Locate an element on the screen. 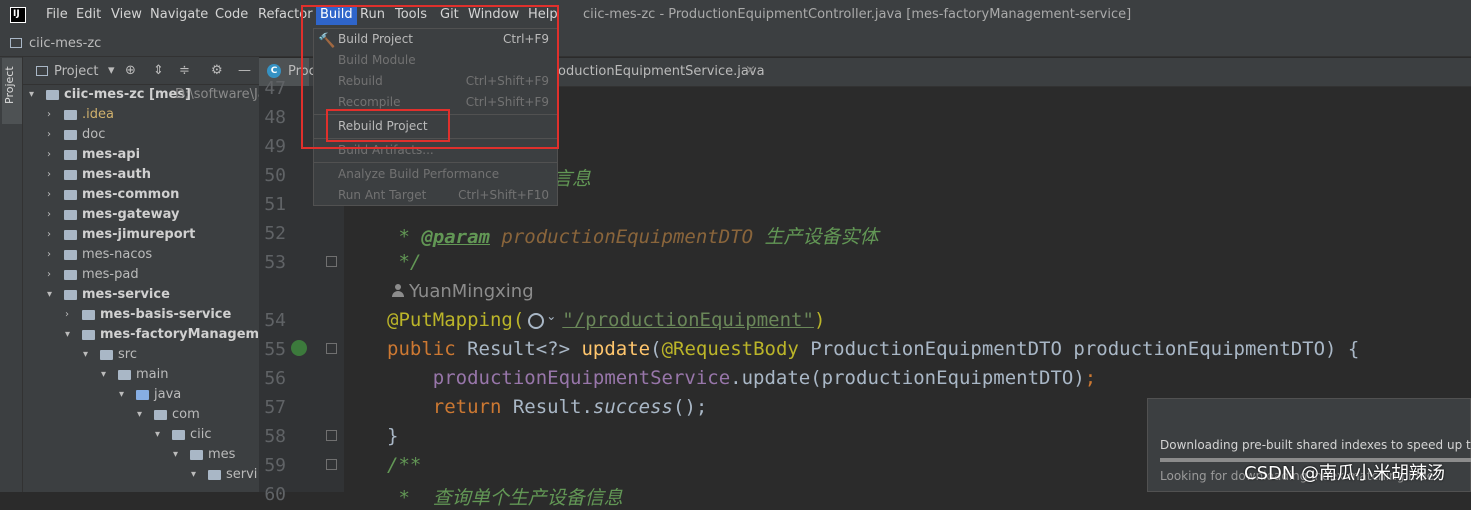 This screenshot has height=510, width=1471. menu-separator is located at coordinates (435, 162).